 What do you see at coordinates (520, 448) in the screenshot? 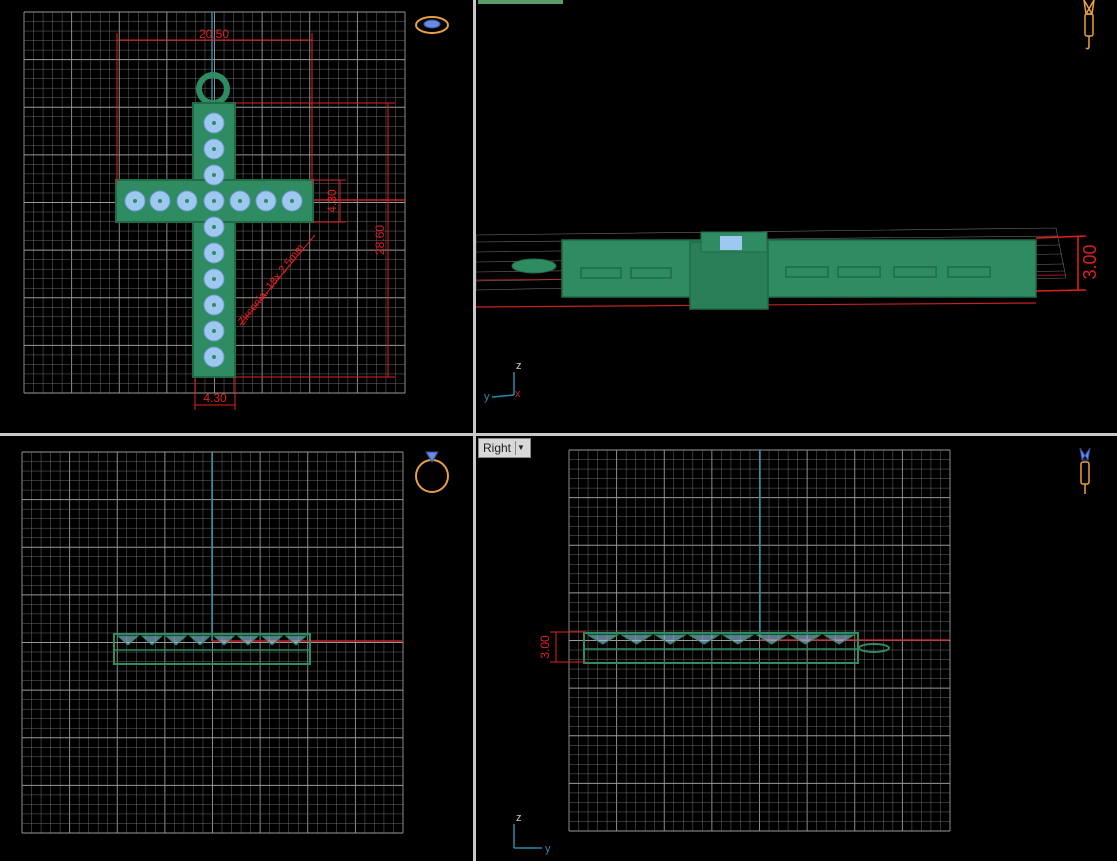
I see `chevron-down-icon: ▼` at bounding box center [520, 448].